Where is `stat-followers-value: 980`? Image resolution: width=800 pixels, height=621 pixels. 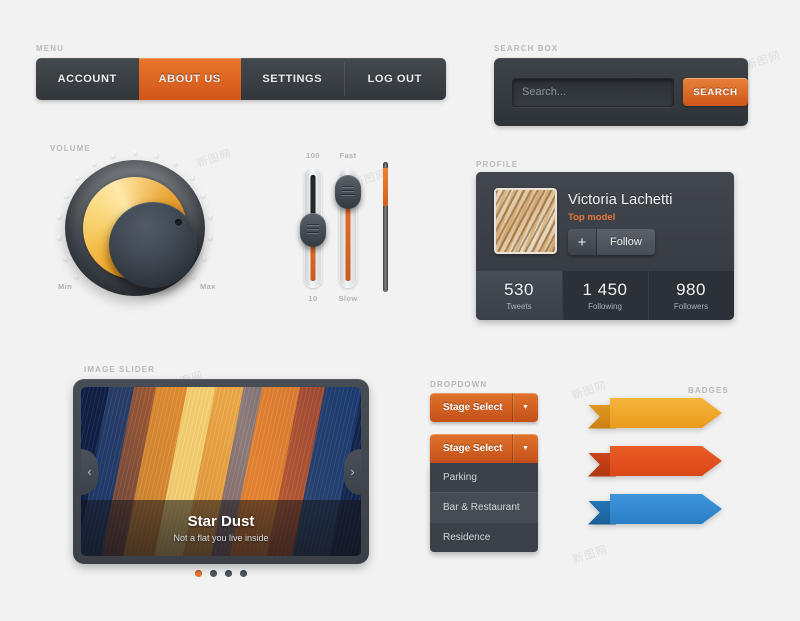 stat-followers-value: 980 is located at coordinates (691, 289).